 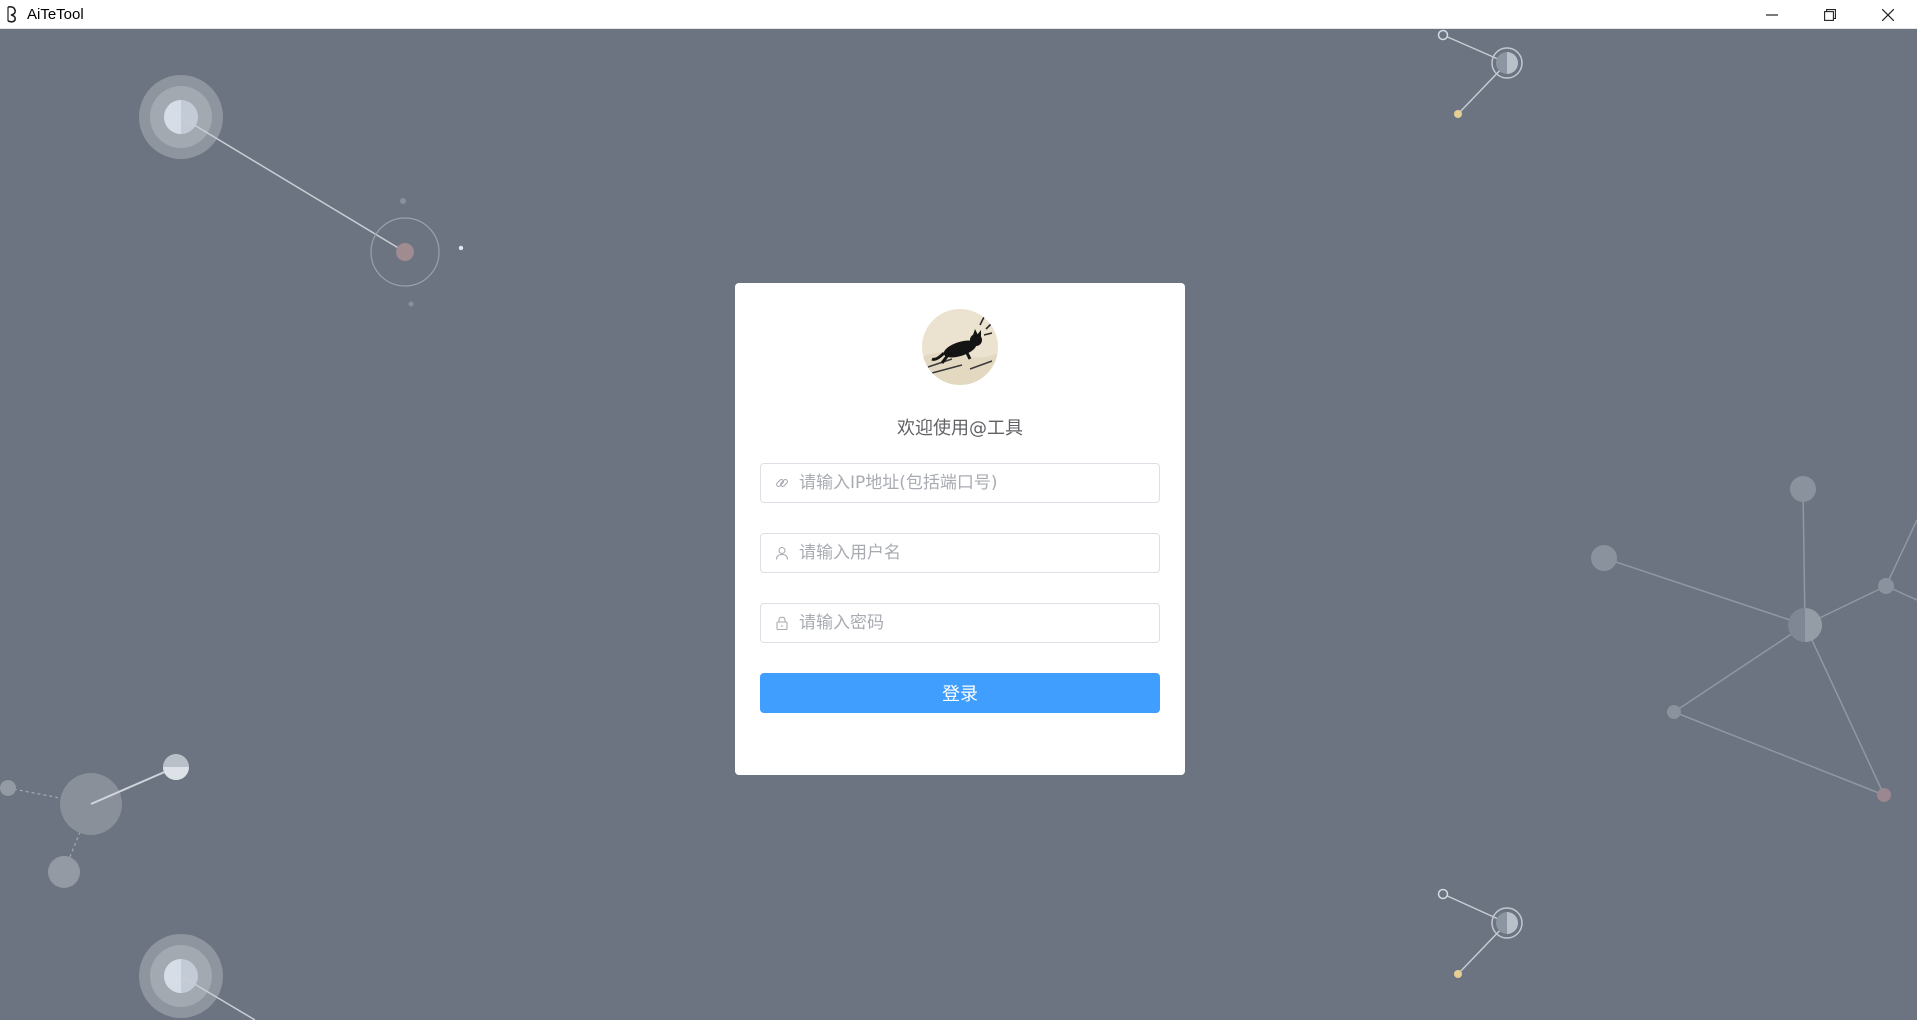 I want to click on avatar, so click(x=960, y=347).